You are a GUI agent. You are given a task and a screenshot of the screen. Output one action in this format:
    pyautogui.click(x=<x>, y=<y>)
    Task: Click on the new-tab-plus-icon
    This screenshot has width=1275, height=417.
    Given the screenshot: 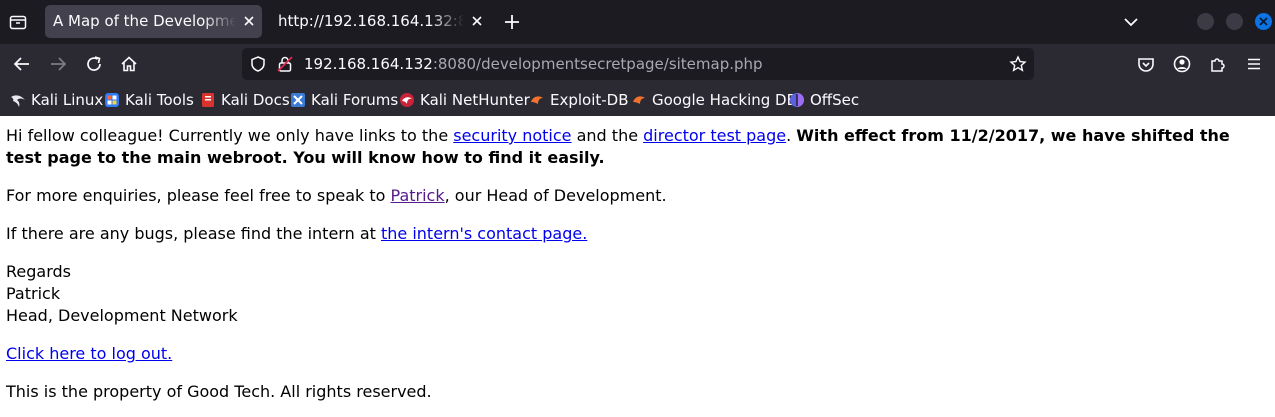 What is the action you would take?
    pyautogui.click(x=512, y=22)
    